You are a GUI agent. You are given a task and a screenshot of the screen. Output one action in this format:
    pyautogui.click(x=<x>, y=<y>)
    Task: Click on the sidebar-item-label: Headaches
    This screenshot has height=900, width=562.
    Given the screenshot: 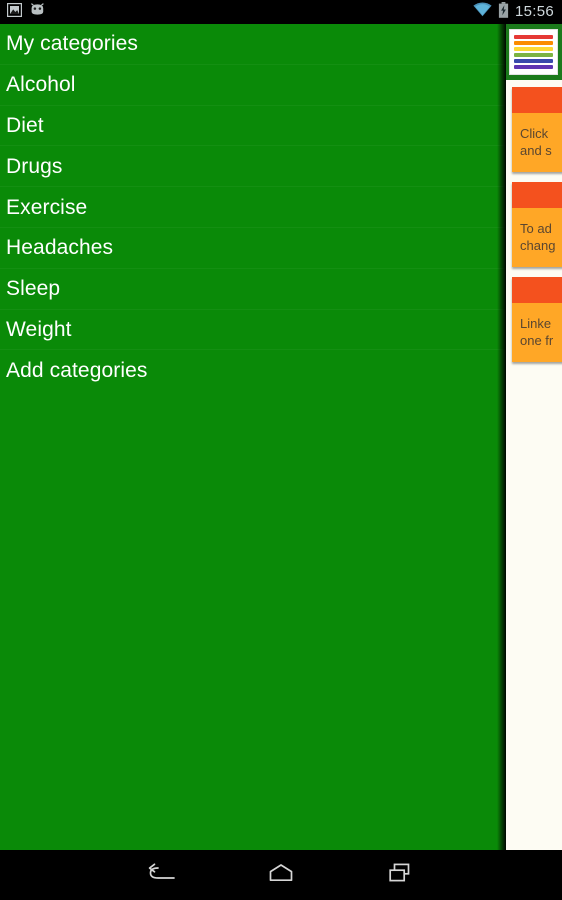 What is the action you would take?
    pyautogui.click(x=60, y=248)
    